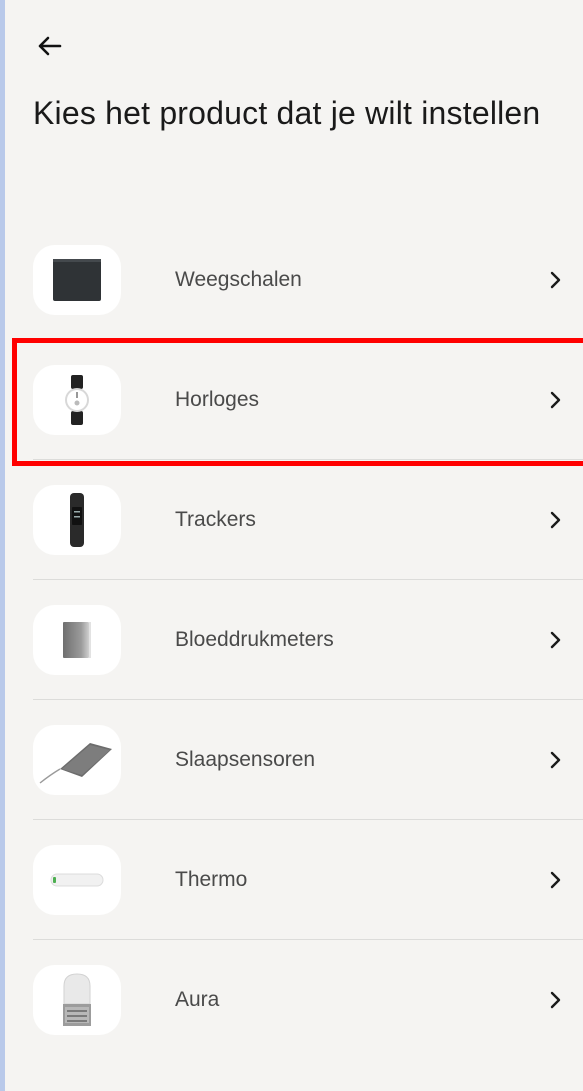  What do you see at coordinates (211, 879) in the screenshot?
I see `product-label: Thermo` at bounding box center [211, 879].